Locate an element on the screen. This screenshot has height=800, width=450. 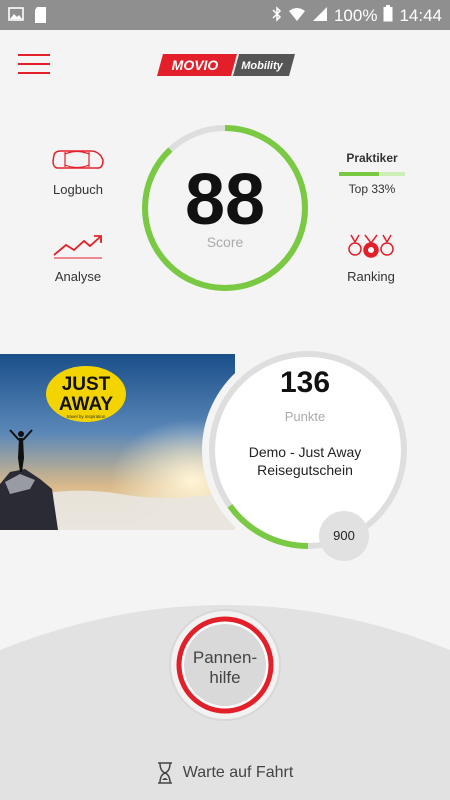
score-label: Score is located at coordinates (225, 242).